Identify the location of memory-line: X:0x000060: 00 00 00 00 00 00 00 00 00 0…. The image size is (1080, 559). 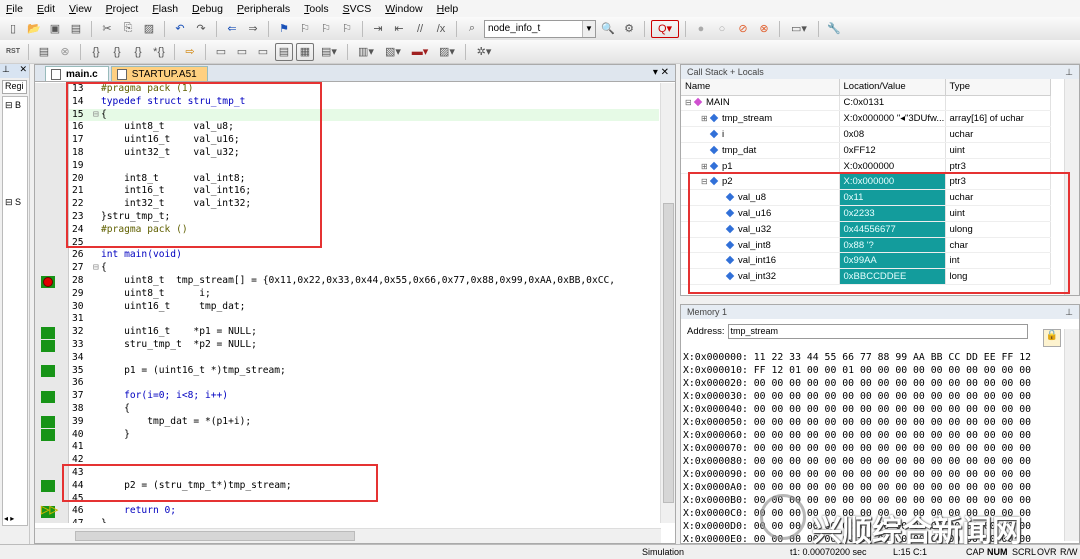
(857, 435).